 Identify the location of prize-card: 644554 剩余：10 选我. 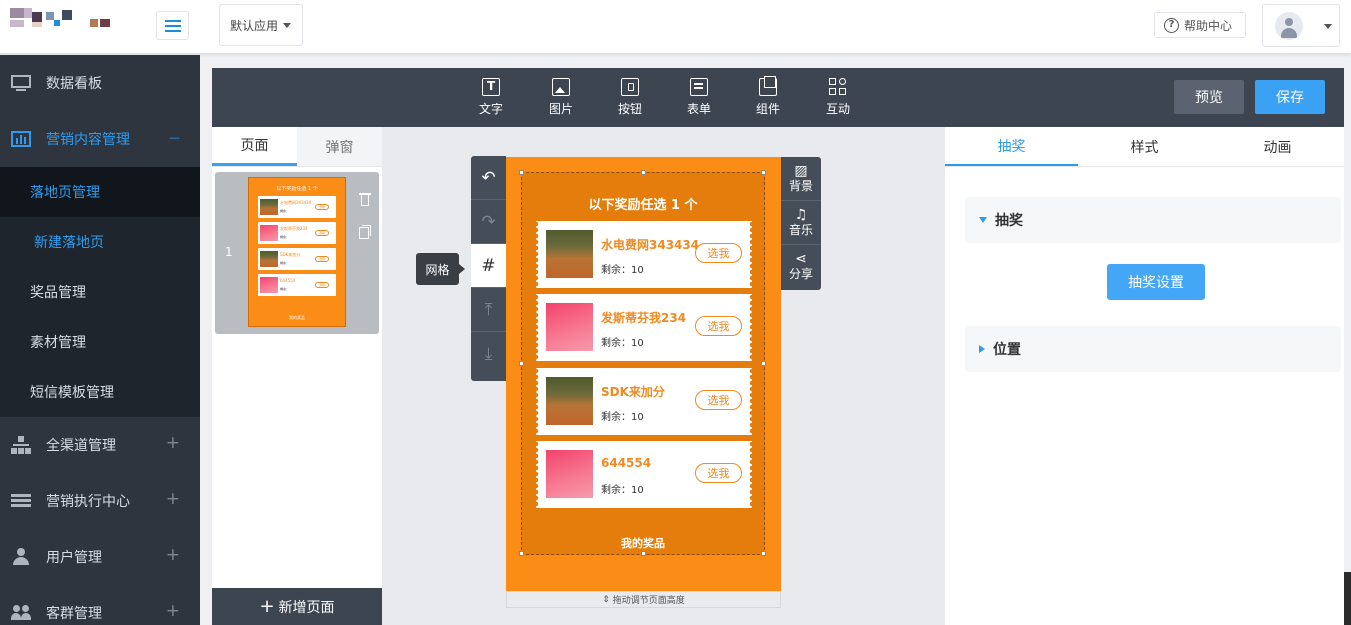
(644, 474).